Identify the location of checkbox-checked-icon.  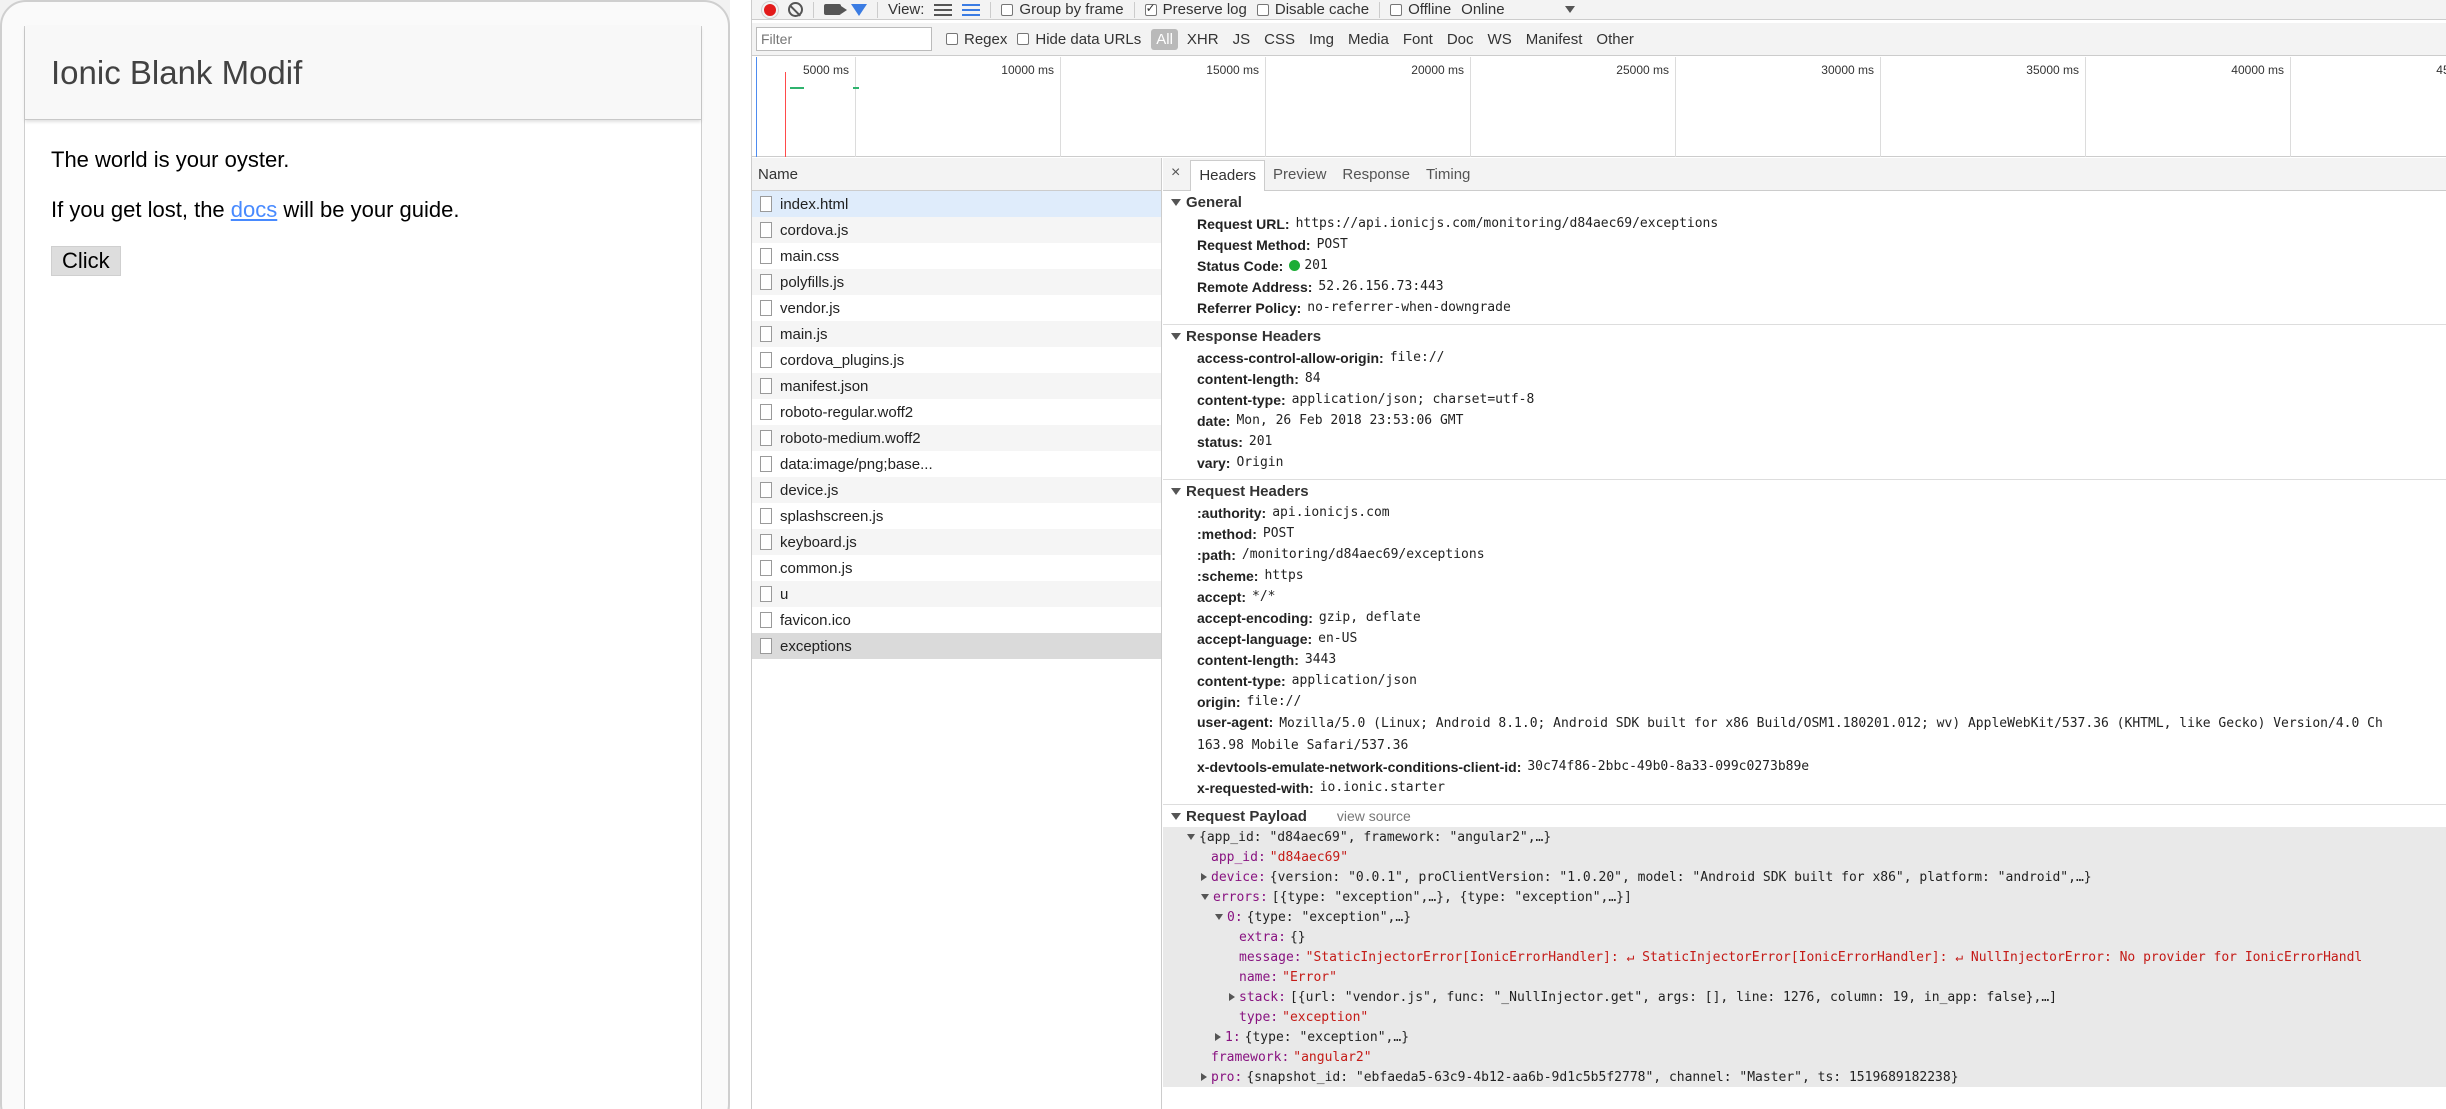
(1150, 8).